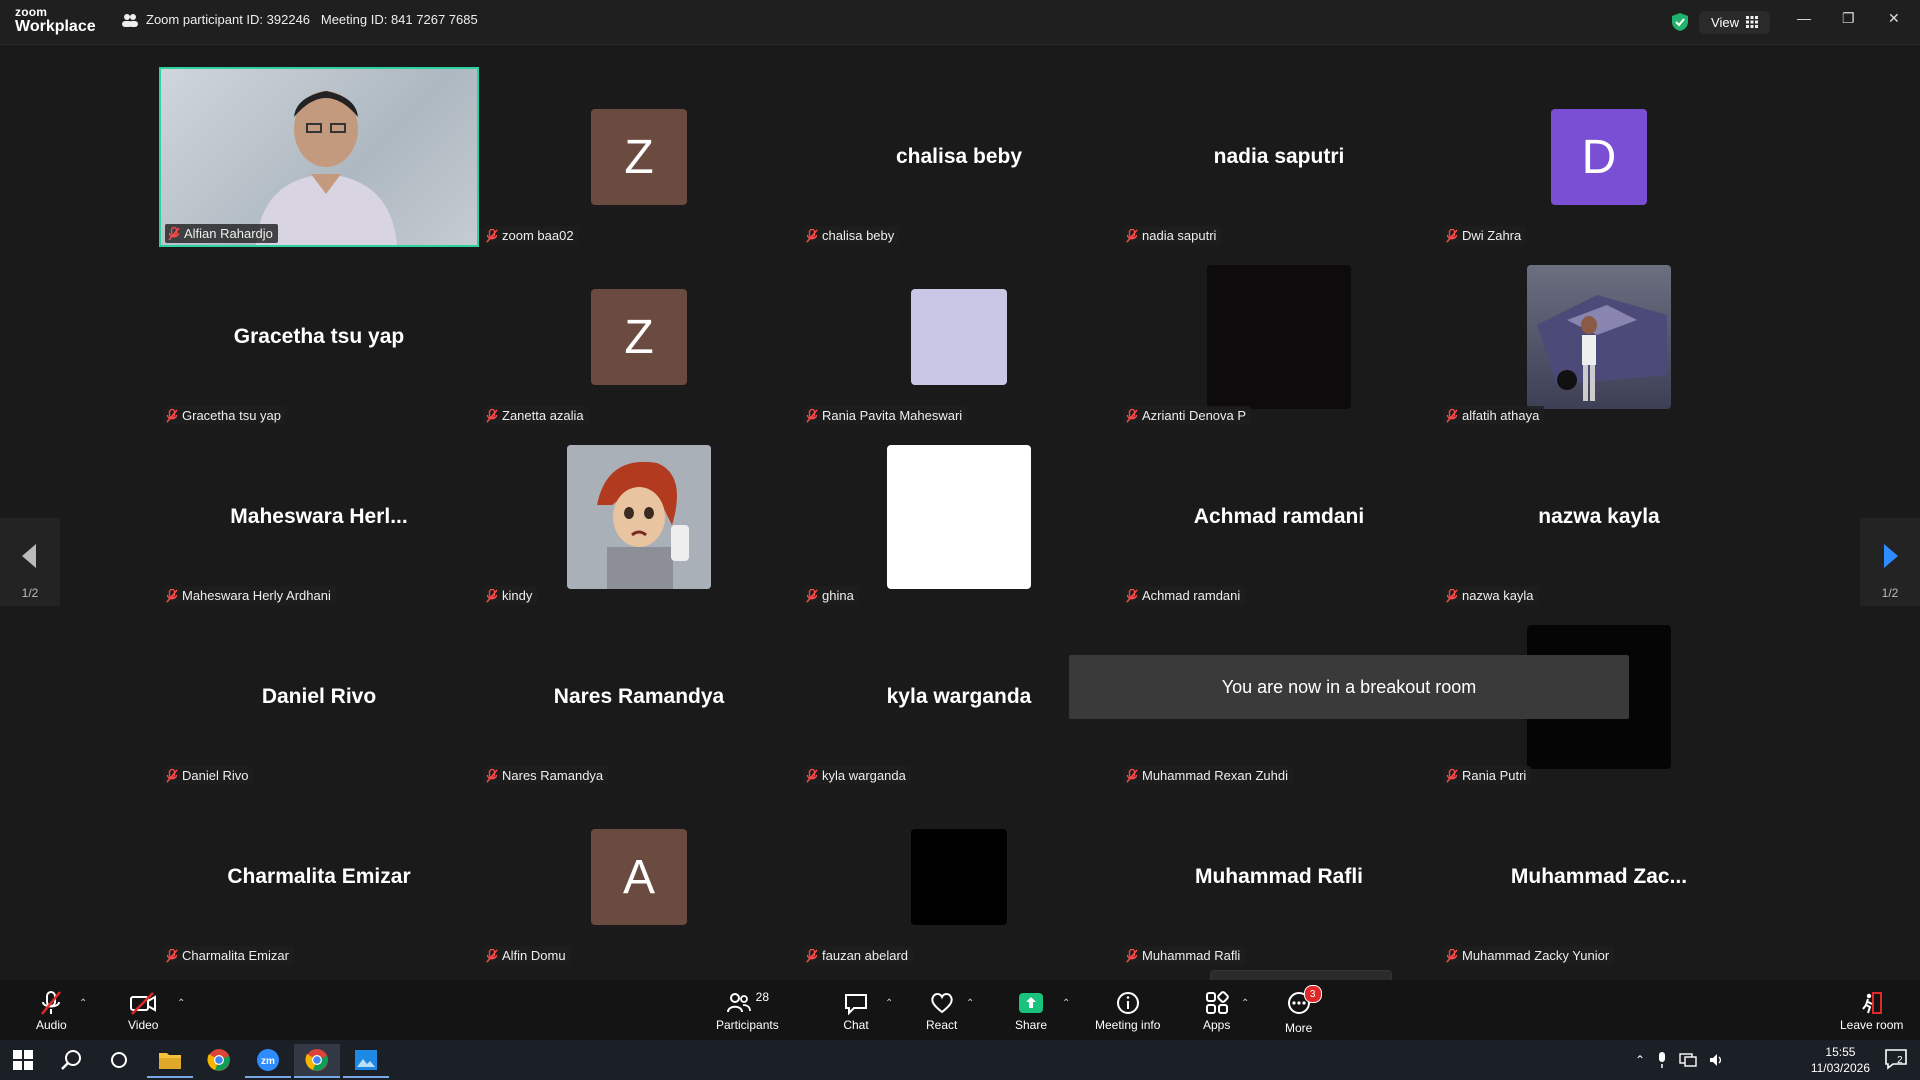 The width and height of the screenshot is (1920, 1080). Describe the element at coordinates (1688, 1060) in the screenshot. I see `network-icon` at that location.